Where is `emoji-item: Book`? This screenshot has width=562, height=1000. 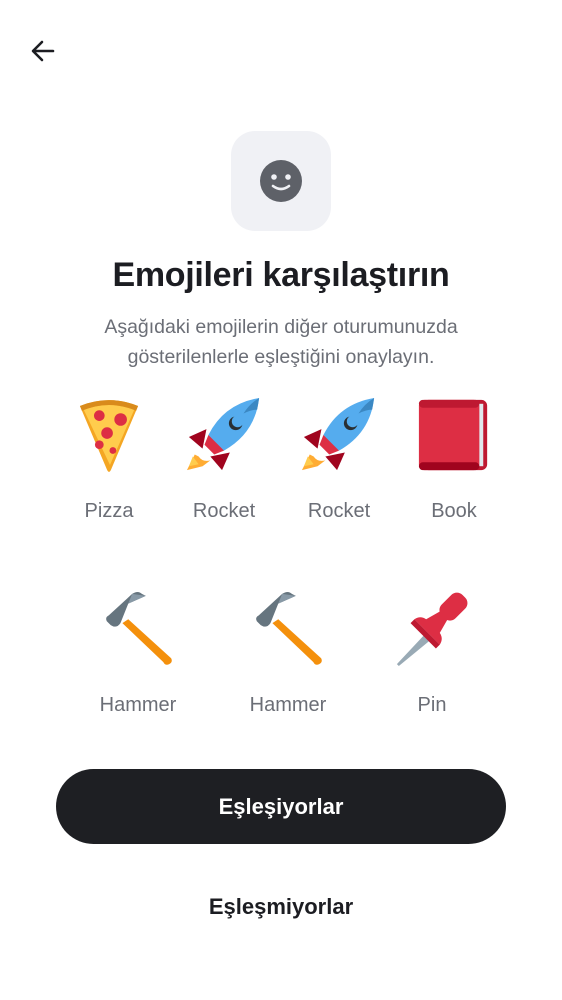 emoji-item: Book is located at coordinates (454, 459).